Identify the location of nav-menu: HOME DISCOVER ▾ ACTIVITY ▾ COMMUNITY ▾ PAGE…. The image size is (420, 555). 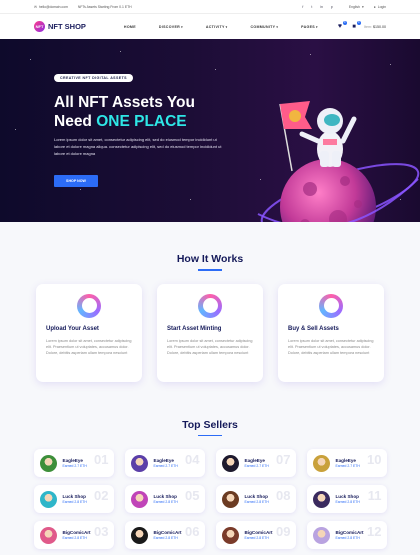
(221, 27).